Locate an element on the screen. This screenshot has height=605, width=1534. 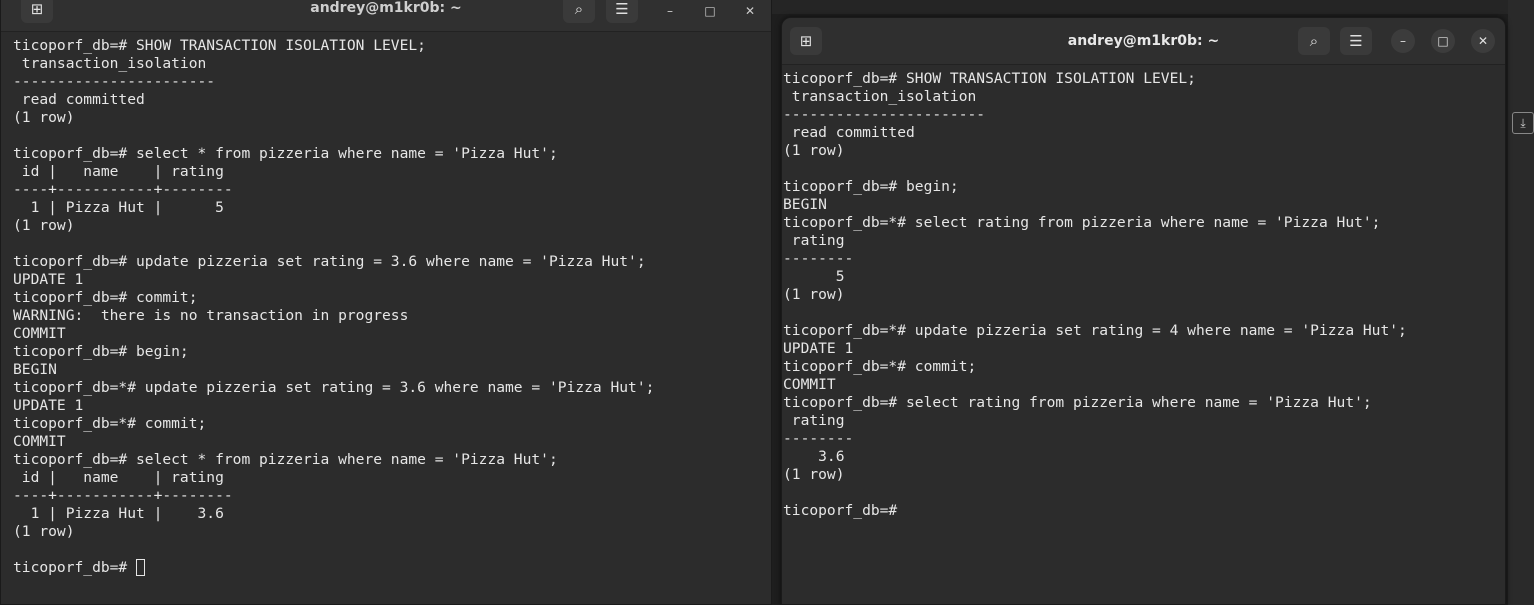
terminal-line: ticoporf_db=# is located at coordinates (845, 510).